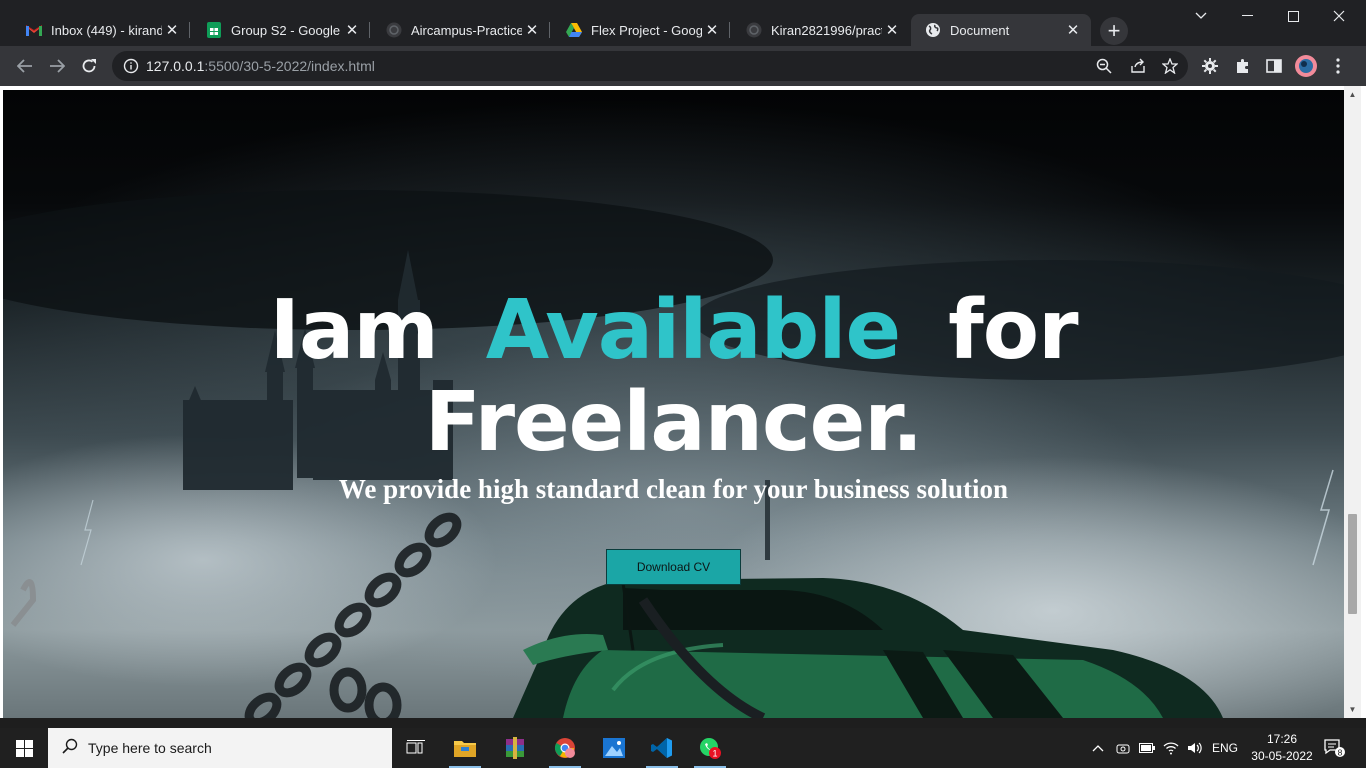 The width and height of the screenshot is (1366, 768). Describe the element at coordinates (515, 748) in the screenshot. I see `winrar-icon` at that location.